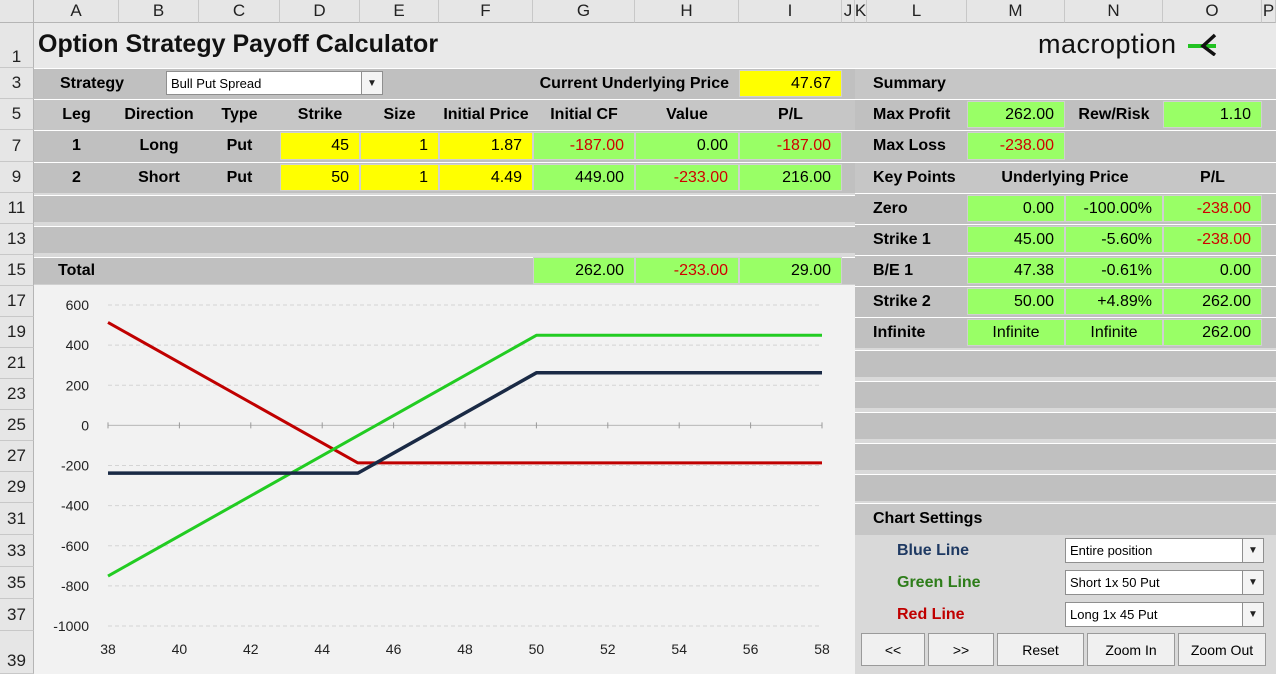  I want to click on column-header-n: N, so click(1114, 11).